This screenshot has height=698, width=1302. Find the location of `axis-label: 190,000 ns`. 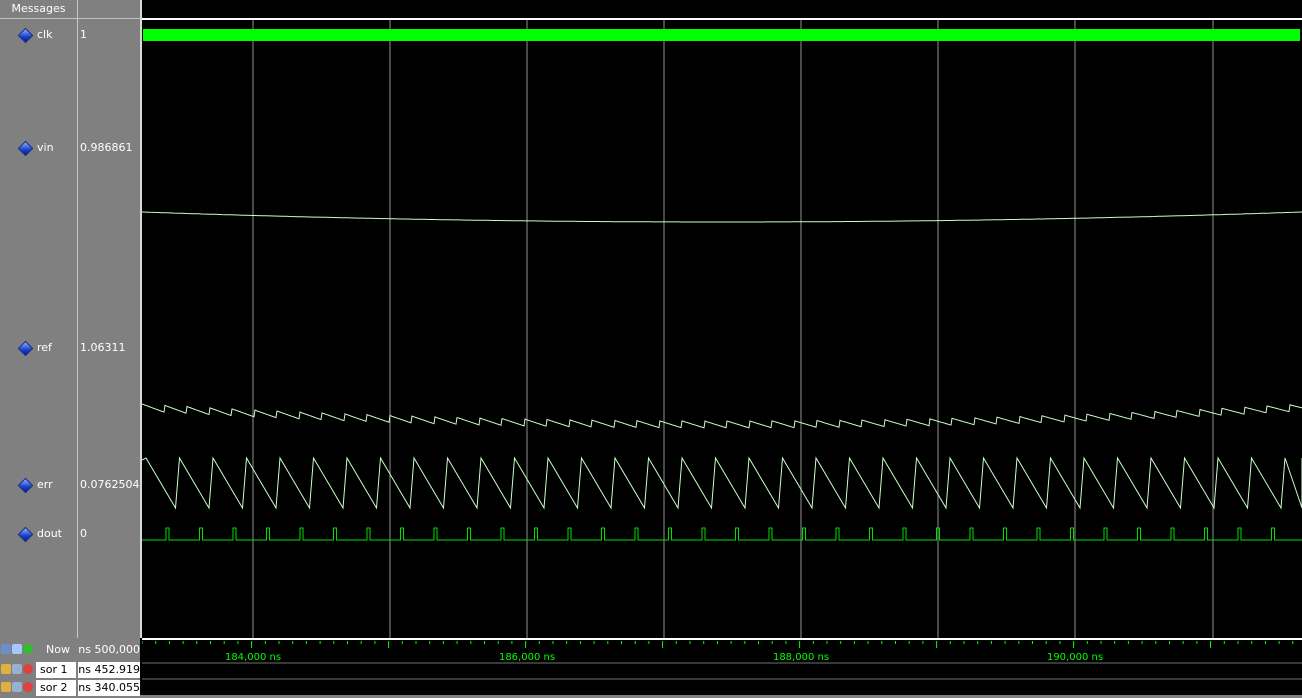

axis-label: 190,000 ns is located at coordinates (1075, 657).